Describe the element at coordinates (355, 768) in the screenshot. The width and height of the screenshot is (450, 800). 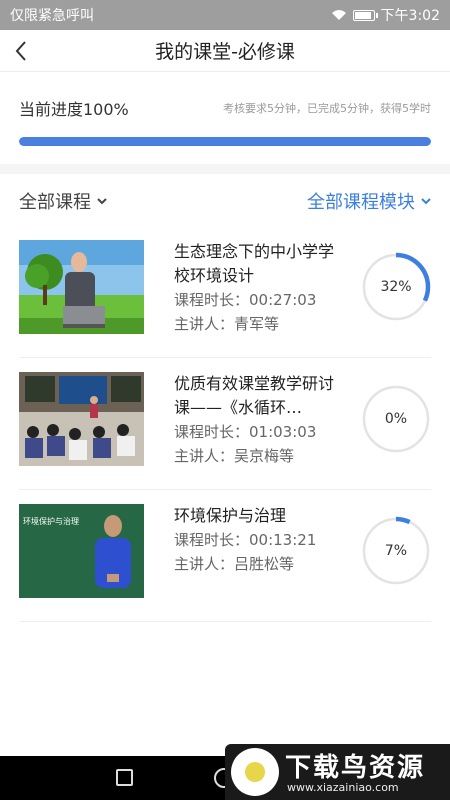
I see `watermark-title: 下载鸟资源` at that location.